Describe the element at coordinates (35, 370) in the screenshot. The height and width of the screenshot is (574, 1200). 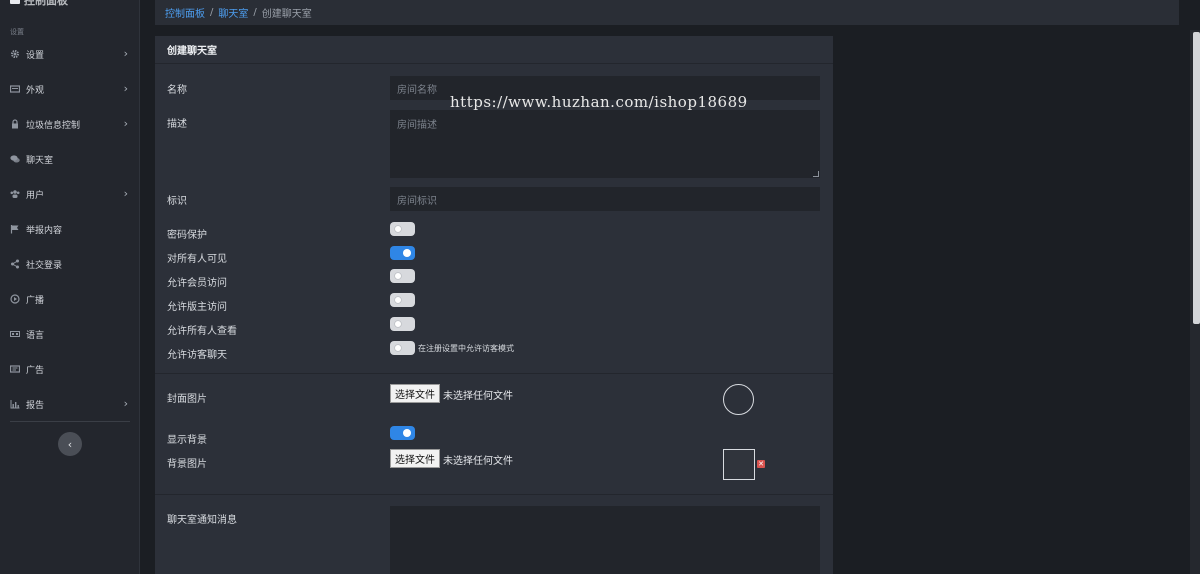
I see `sidebar-item-label: 广告` at that location.